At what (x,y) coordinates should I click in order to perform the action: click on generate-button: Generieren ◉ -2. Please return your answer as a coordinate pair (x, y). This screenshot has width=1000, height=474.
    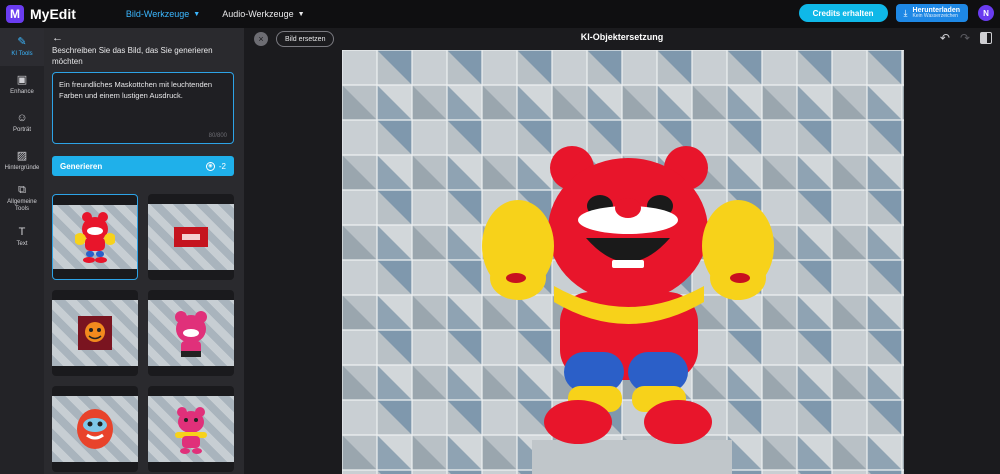
    Looking at the image, I should click on (143, 166).